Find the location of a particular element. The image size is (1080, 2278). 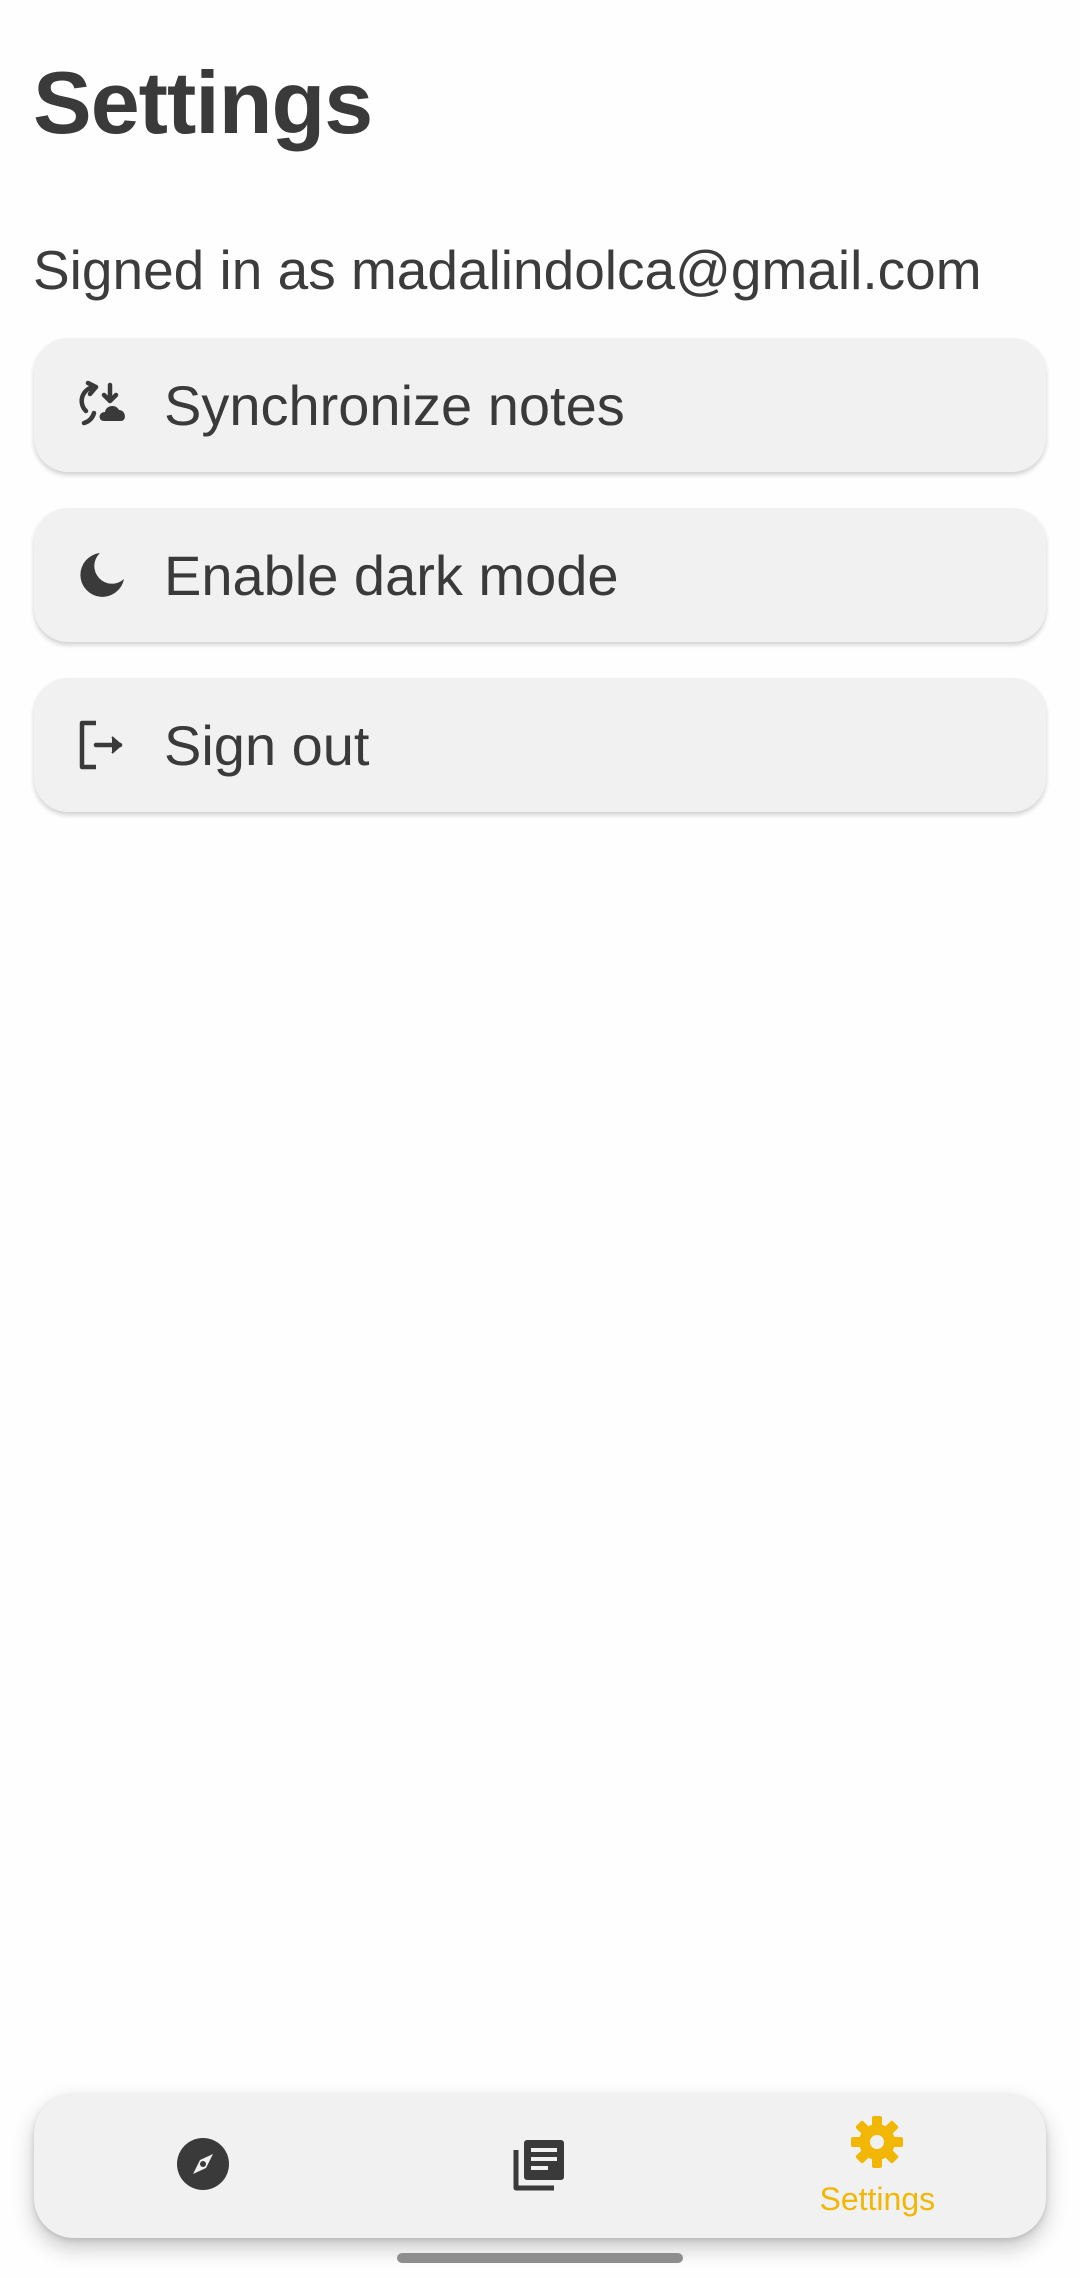

nav-item-notes is located at coordinates (539, 2166).